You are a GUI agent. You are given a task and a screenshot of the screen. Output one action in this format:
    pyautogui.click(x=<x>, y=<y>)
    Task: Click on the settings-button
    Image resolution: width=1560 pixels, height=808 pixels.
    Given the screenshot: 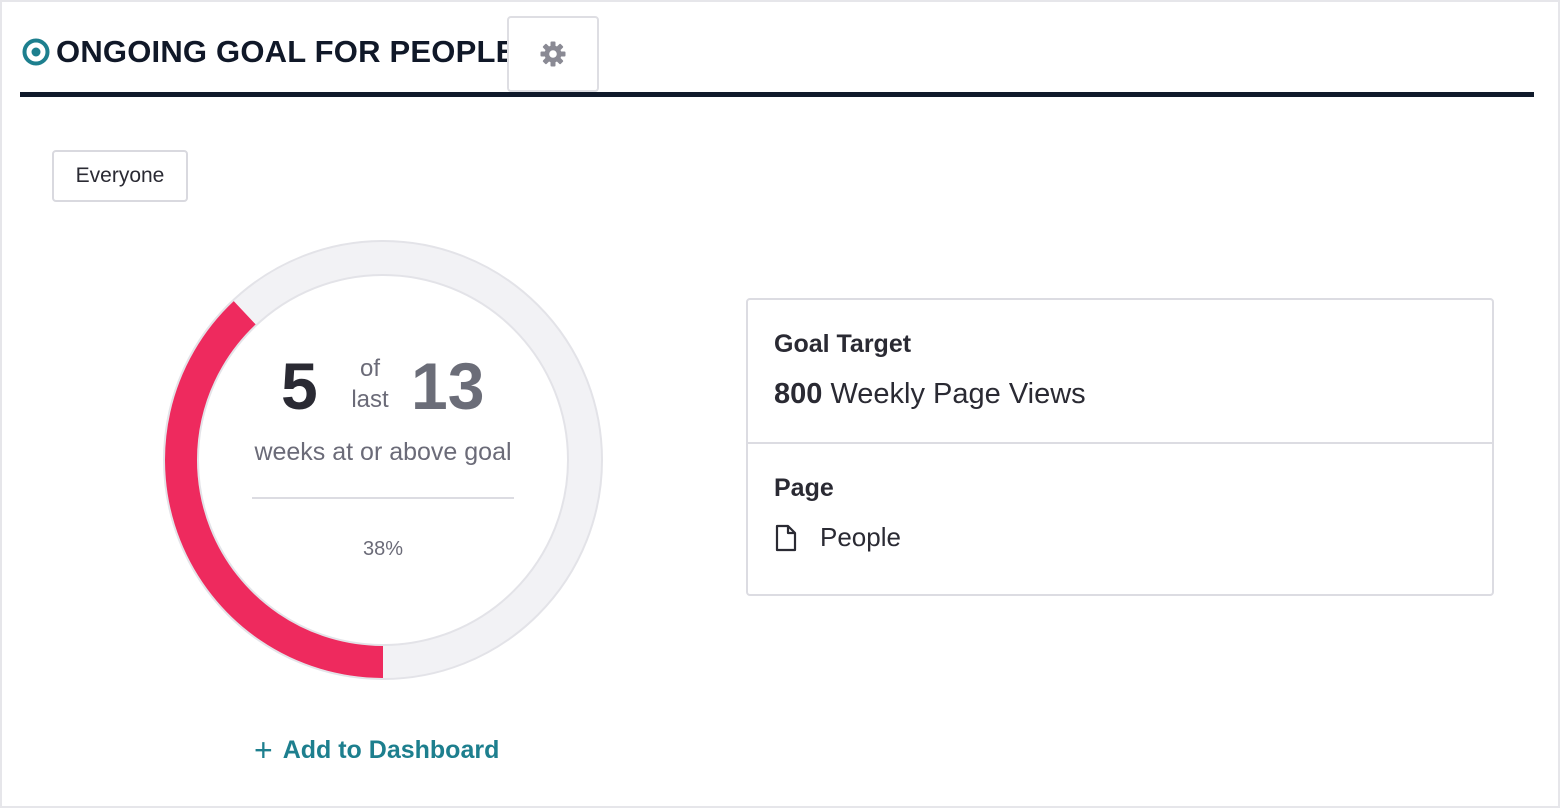 What is the action you would take?
    pyautogui.click(x=553, y=54)
    